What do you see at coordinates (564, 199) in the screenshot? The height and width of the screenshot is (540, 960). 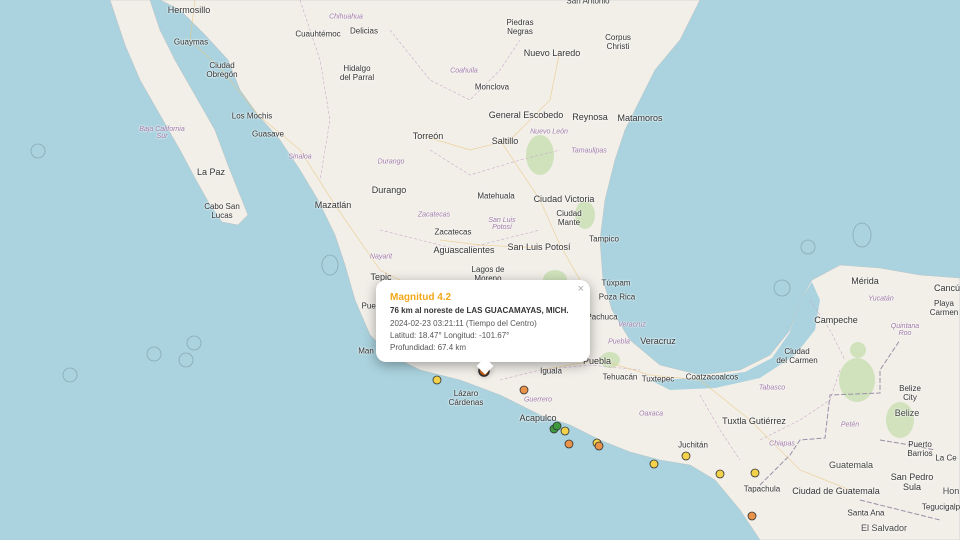 I see `map-label-ciudad-victoria: Ciudad Victoria` at bounding box center [564, 199].